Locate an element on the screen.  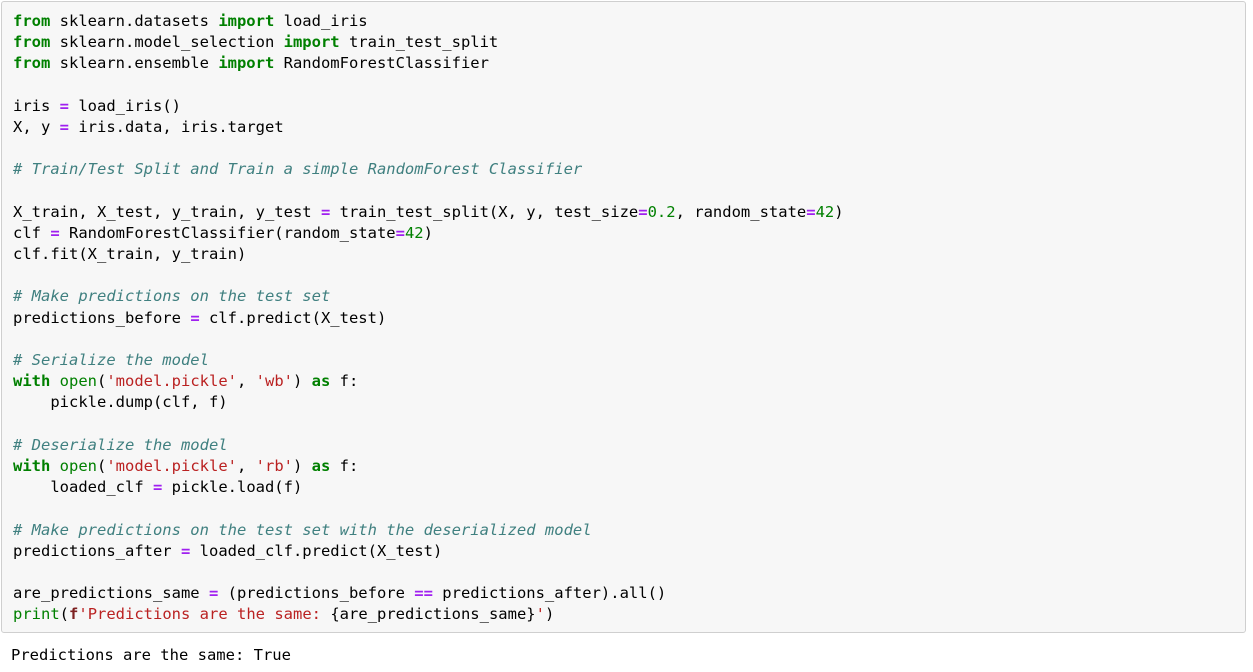
code-text: load_iris is located at coordinates (321, 21).